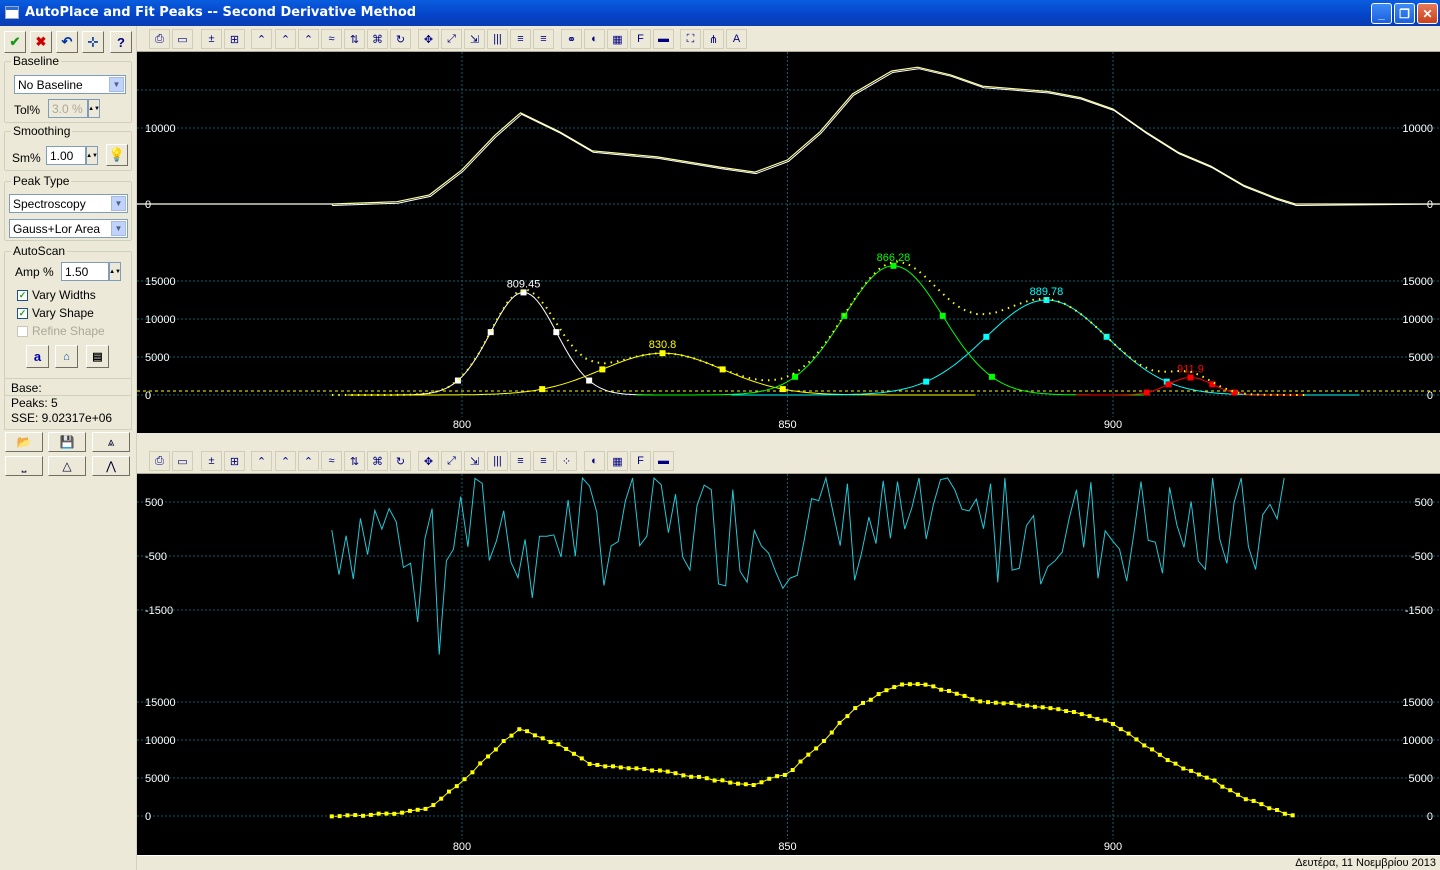 Image resolution: width=1440 pixels, height=870 pixels. I want to click on tol-spinner: ▲▼, so click(94, 108).